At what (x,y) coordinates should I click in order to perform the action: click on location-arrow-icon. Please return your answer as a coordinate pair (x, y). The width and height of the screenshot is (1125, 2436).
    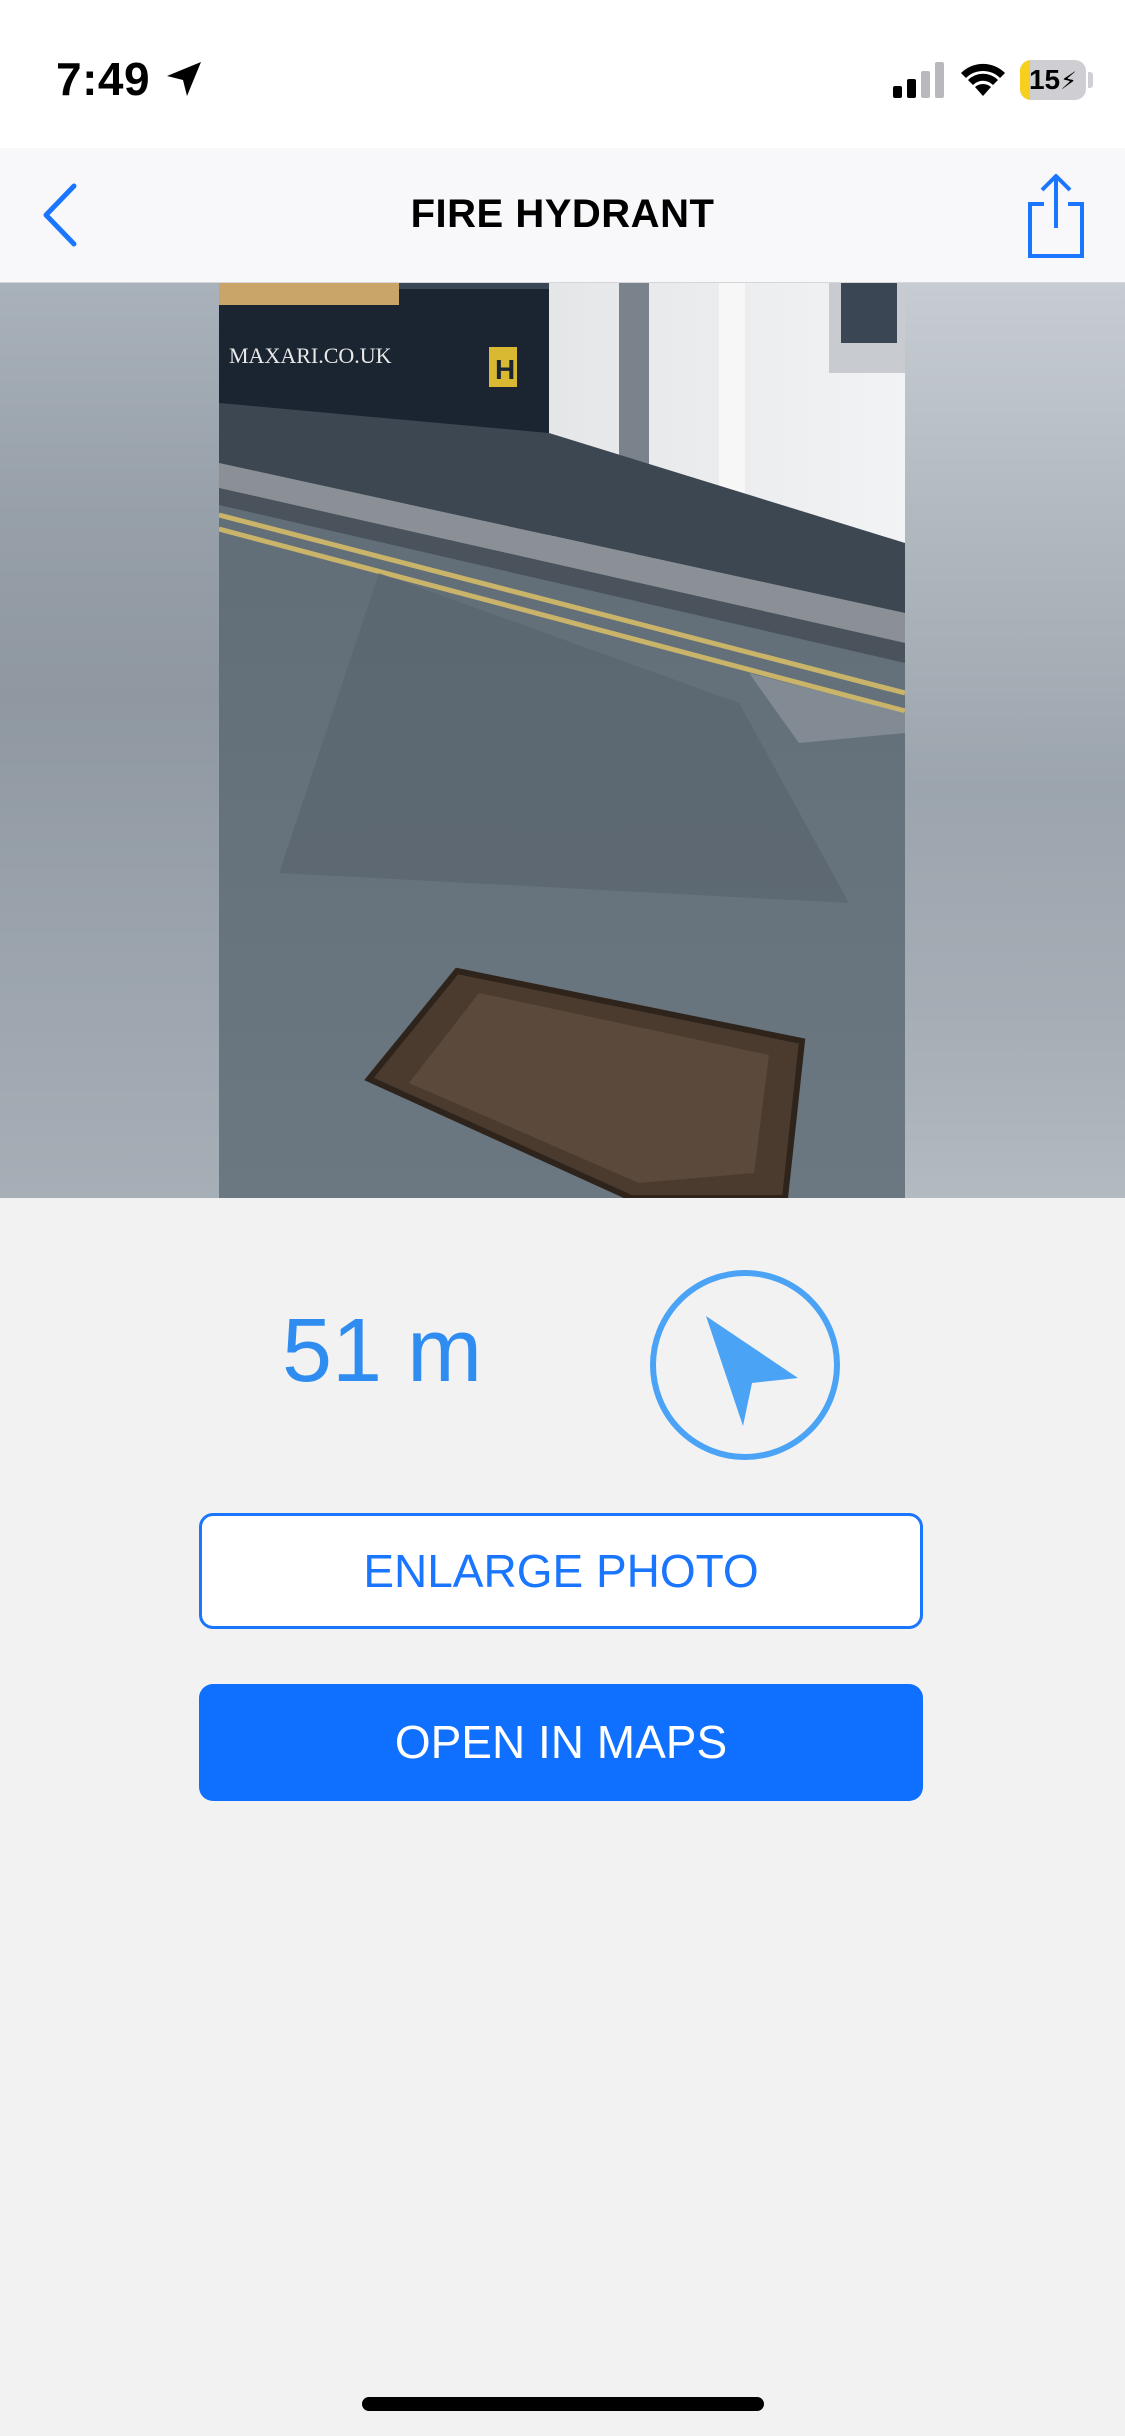
    Looking at the image, I should click on (184, 79).